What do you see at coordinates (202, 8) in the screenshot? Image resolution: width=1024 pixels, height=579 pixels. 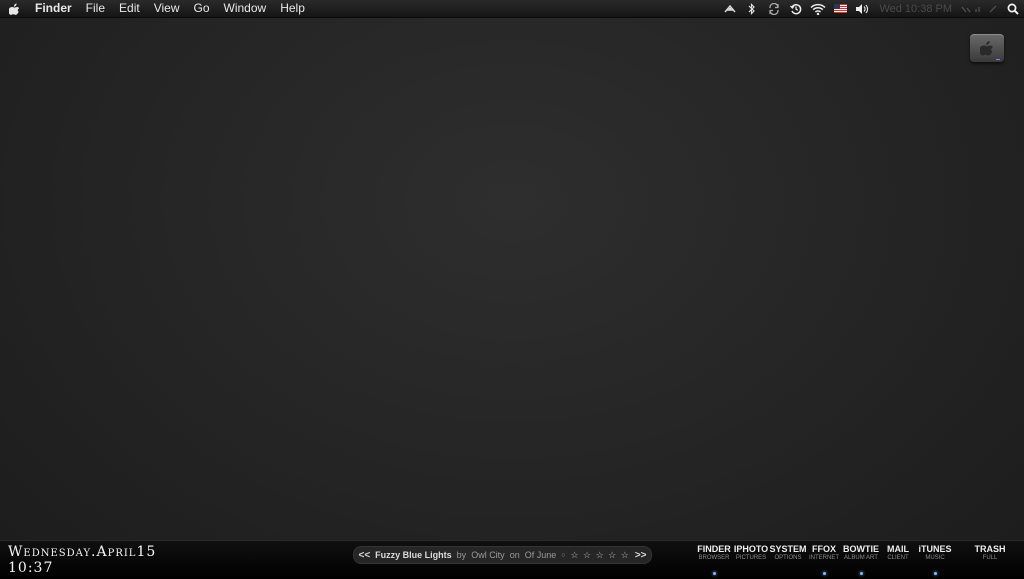 I see `menu-go: Go` at bounding box center [202, 8].